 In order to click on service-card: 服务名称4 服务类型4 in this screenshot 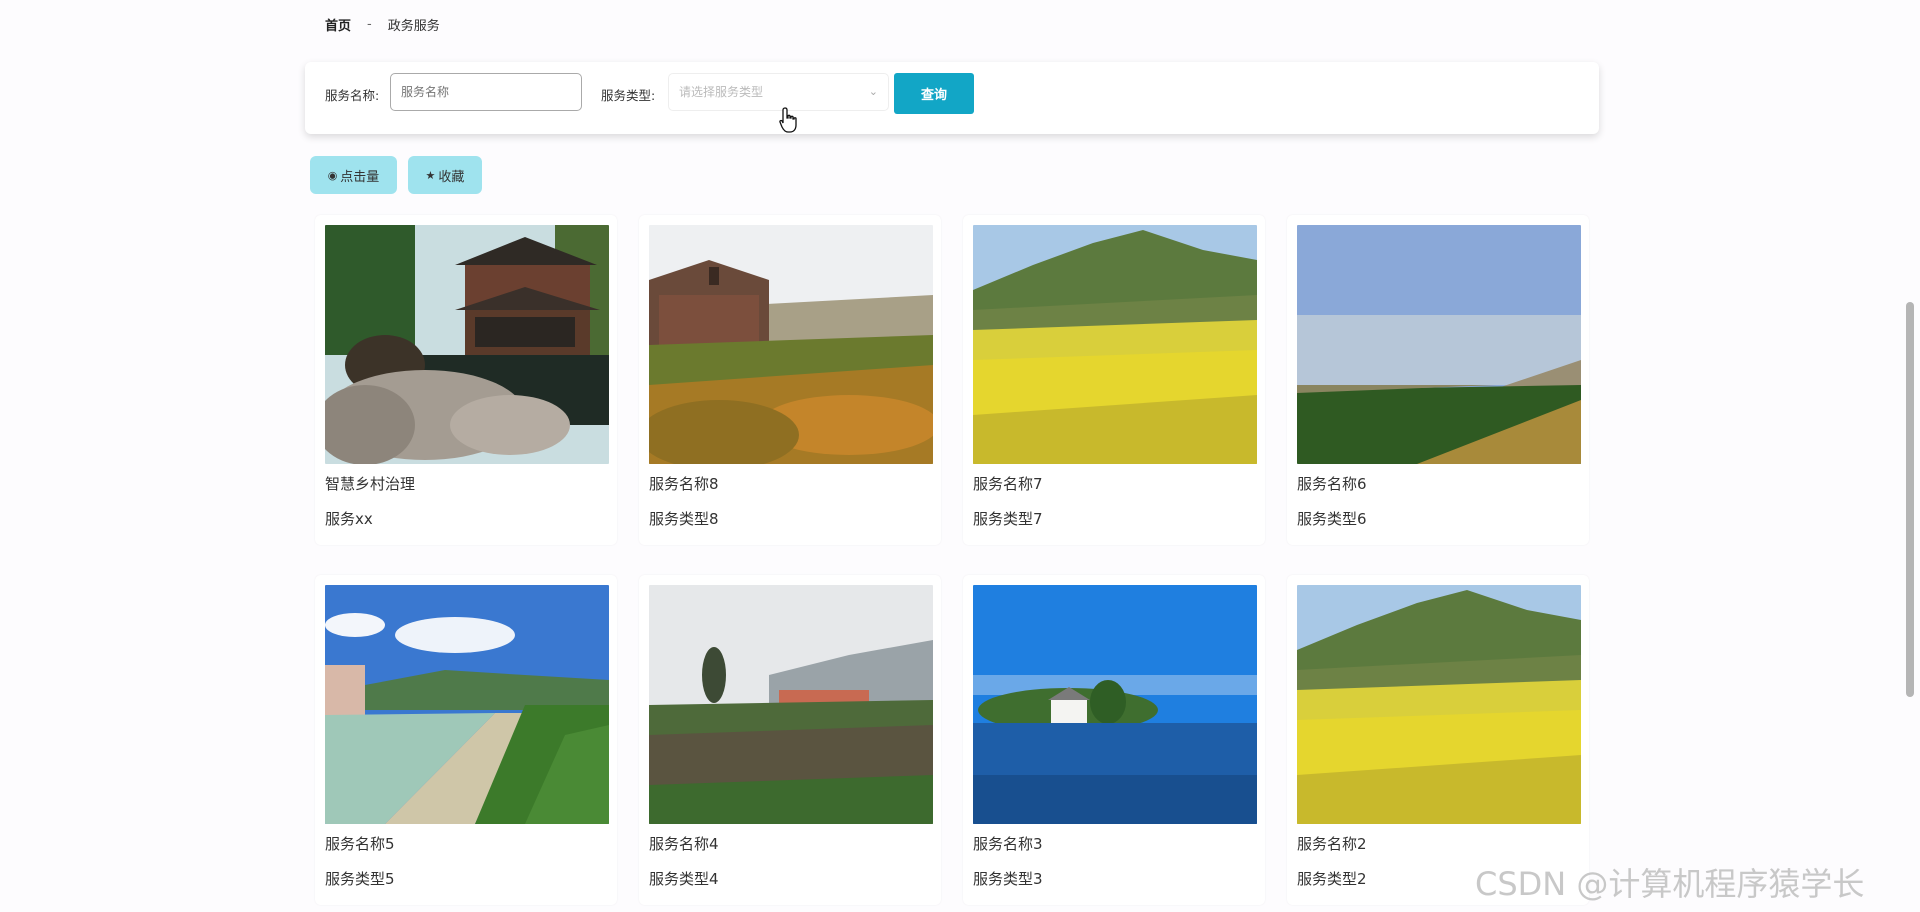, I will do `click(790, 740)`.